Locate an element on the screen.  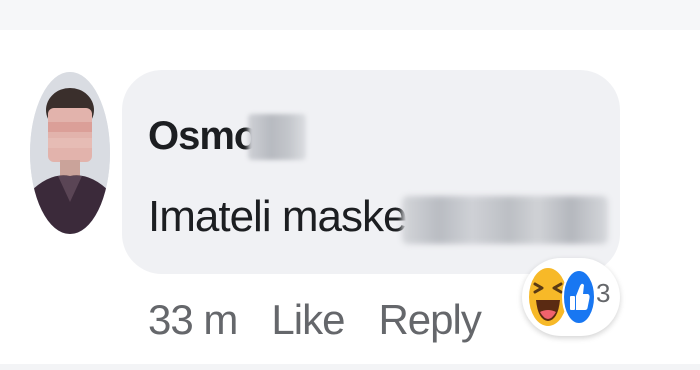
reaction-count: 3 is located at coordinates (603, 293).